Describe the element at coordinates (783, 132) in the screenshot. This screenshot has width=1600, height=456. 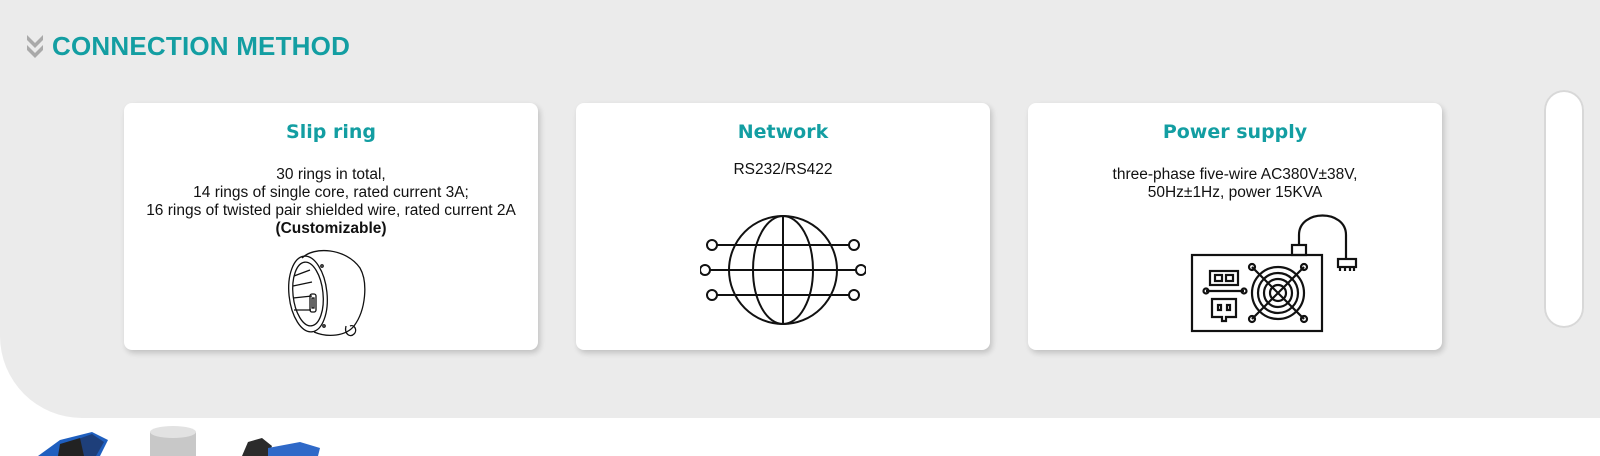
I see `card-title: Network` at that location.